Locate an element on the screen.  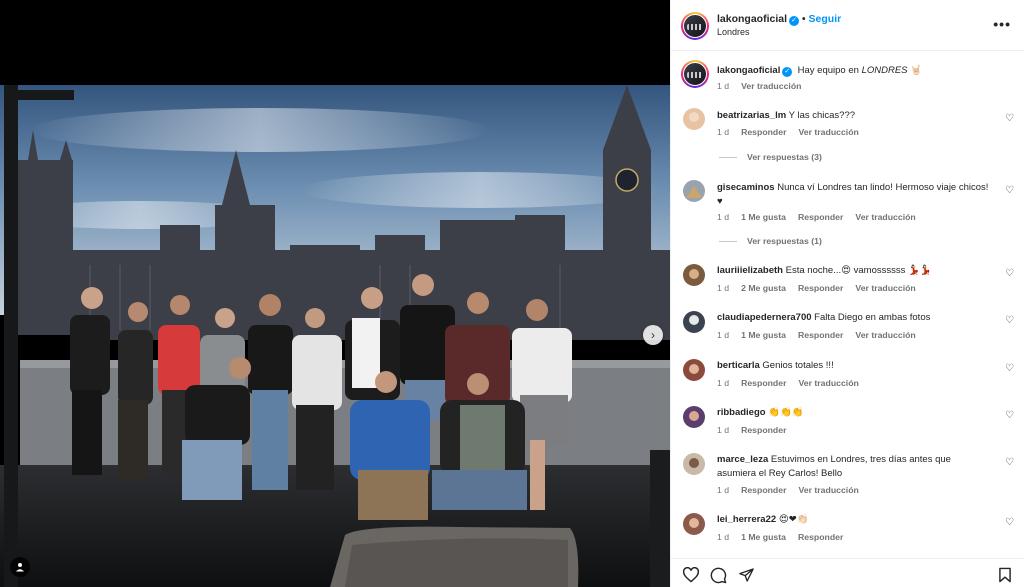
comment-text: Esta noche...😍 vamossssss 💃🏻💃🏻 is located at coordinates (858, 270).